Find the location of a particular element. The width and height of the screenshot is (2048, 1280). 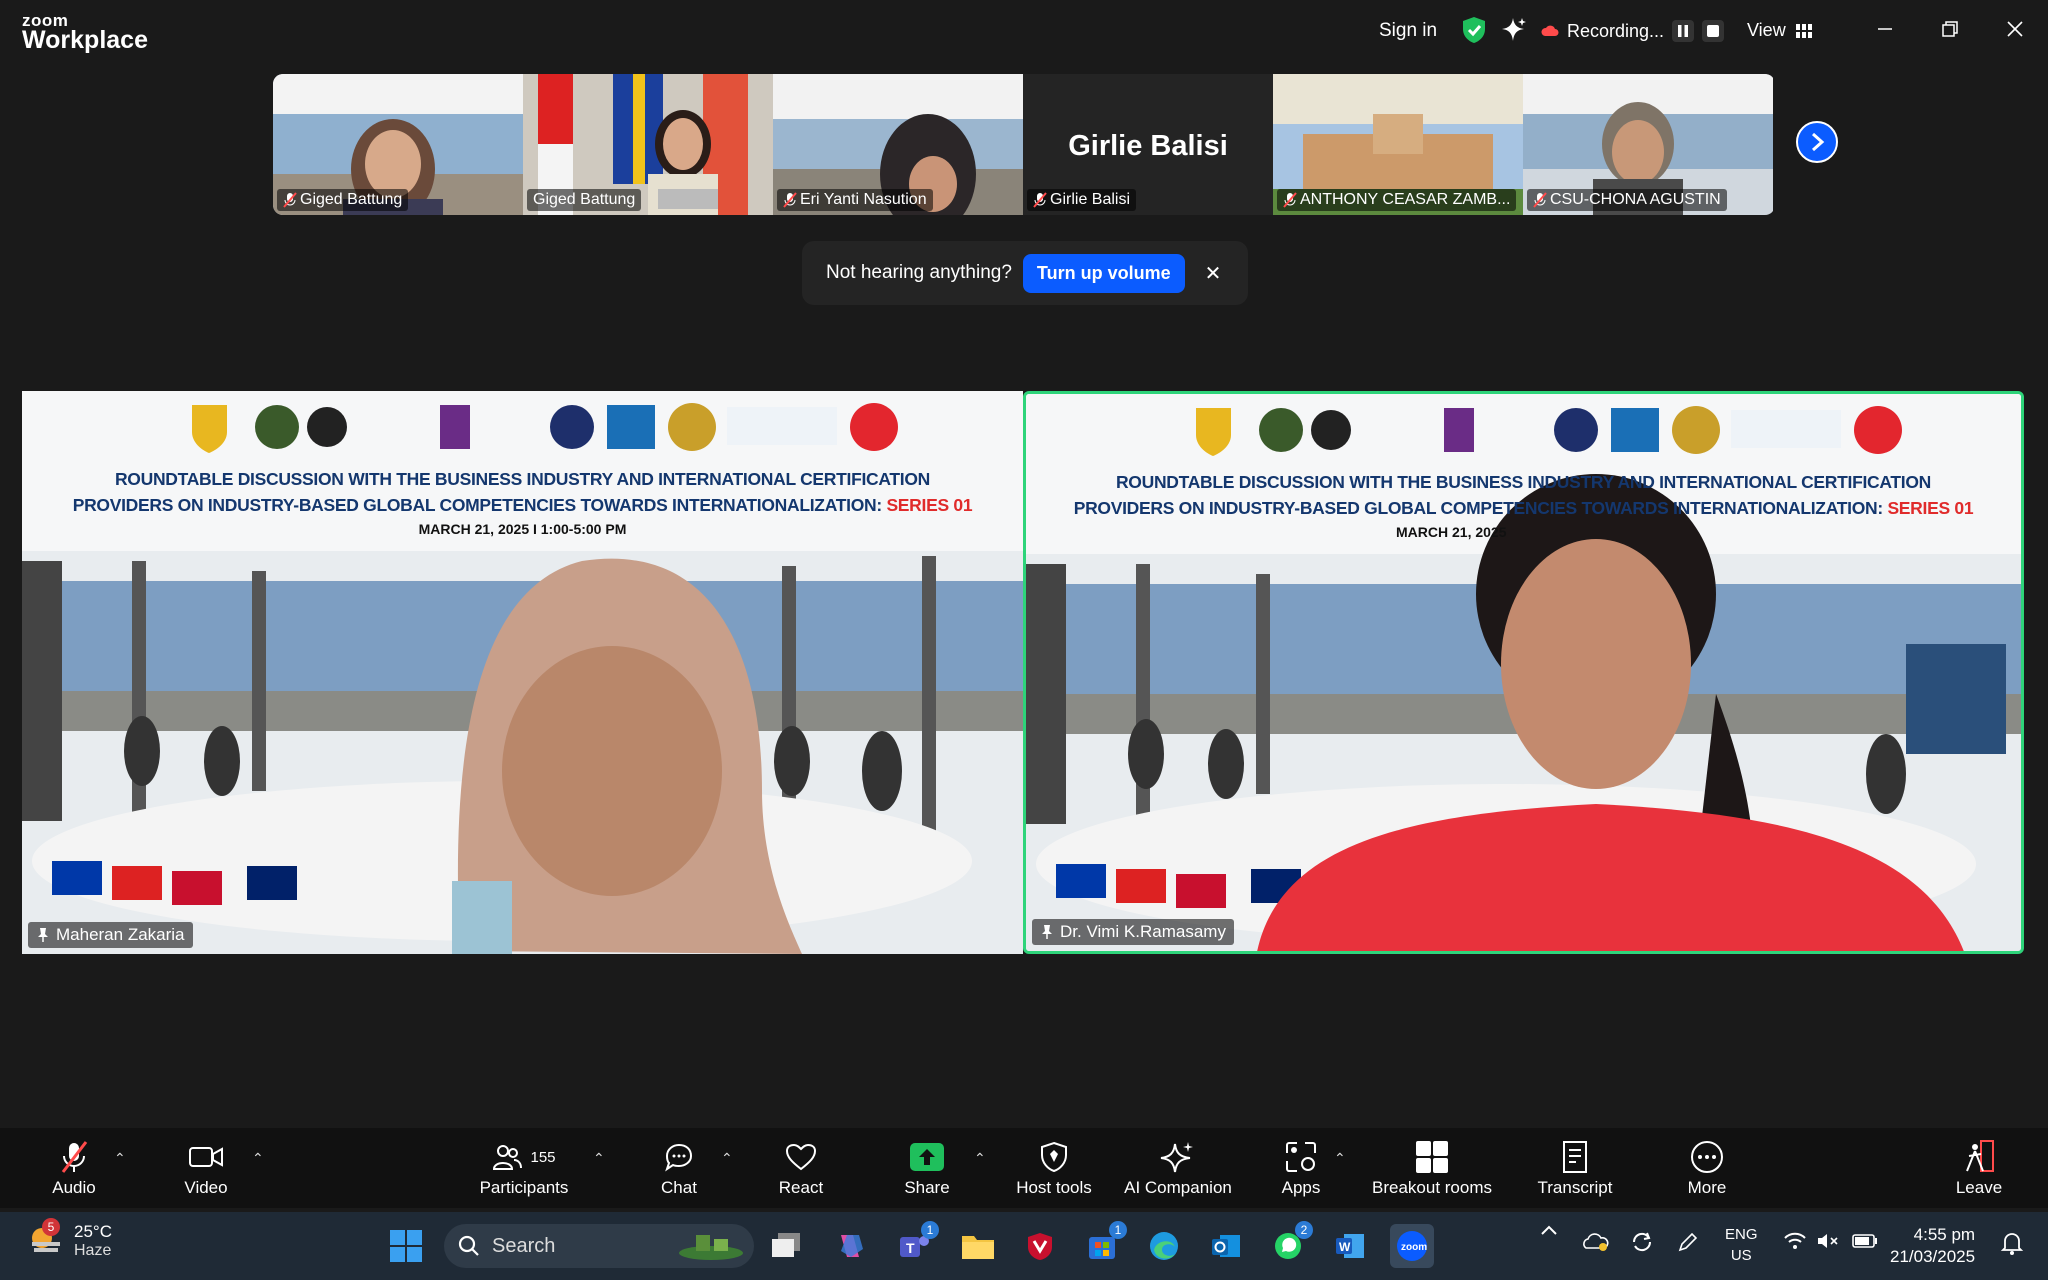

thumb-name-tag: Girlie Balisi is located at coordinates (1082, 200).